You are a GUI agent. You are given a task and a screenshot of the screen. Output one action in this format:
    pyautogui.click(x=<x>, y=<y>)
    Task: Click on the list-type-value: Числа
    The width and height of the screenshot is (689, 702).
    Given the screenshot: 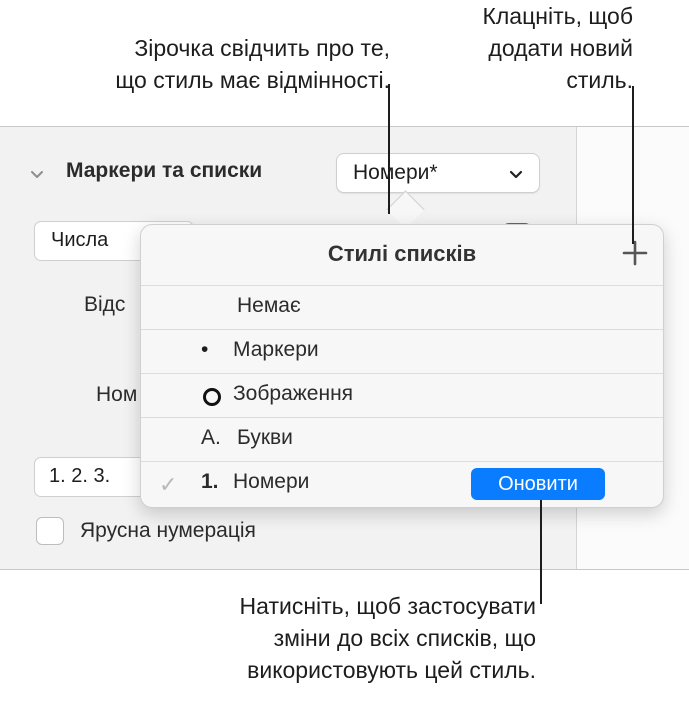 What is the action you would take?
    pyautogui.click(x=80, y=240)
    